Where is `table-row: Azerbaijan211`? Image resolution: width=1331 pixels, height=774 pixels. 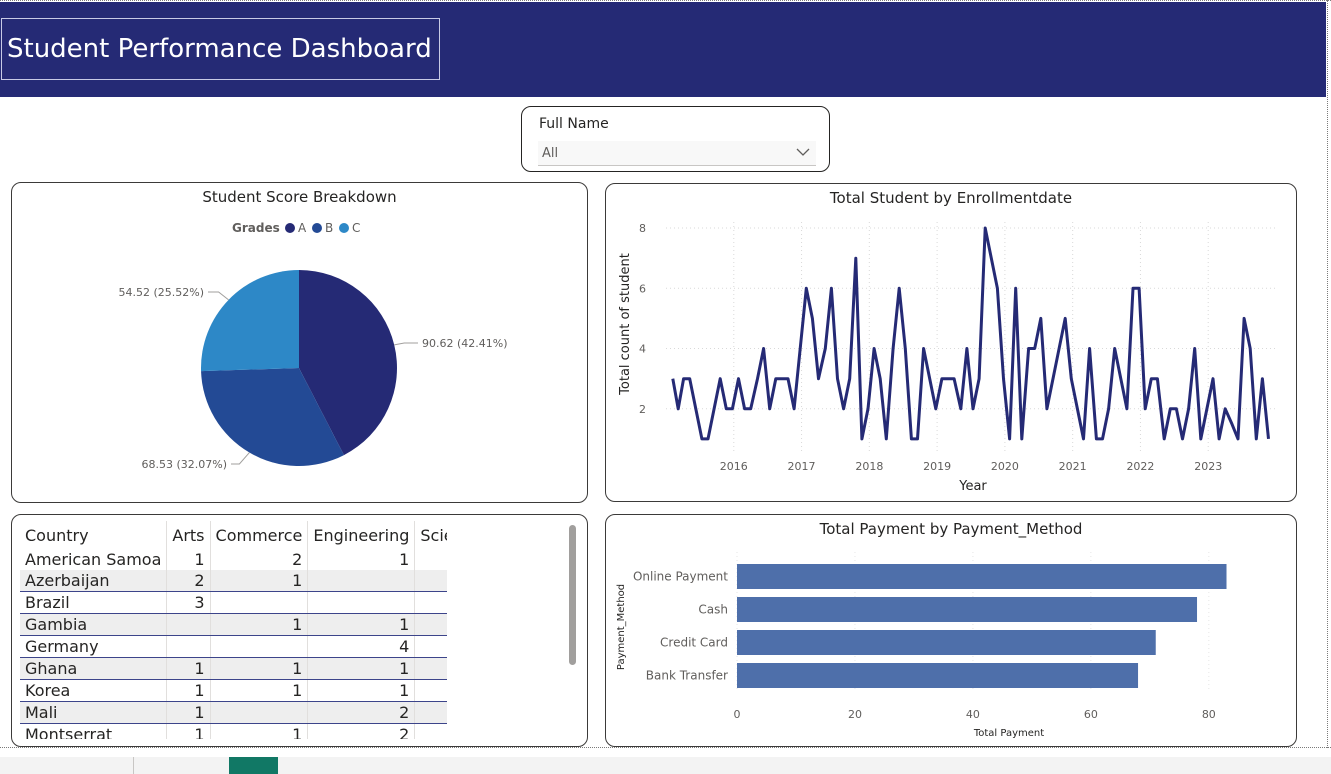 table-row: Azerbaijan211 is located at coordinates (233, 581).